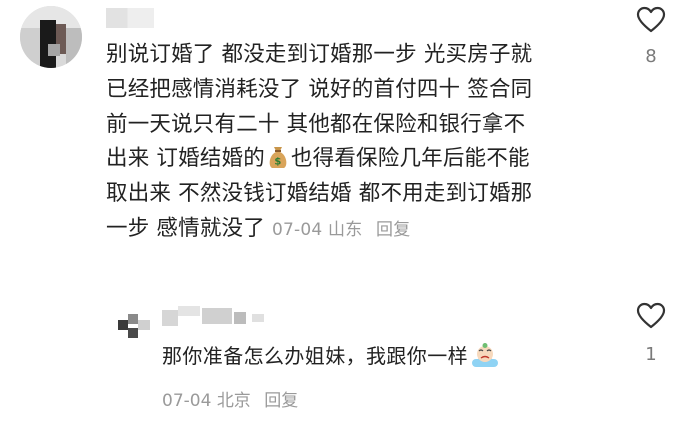  Describe the element at coordinates (297, 229) in the screenshot. I see `comment-date: 07-04` at that location.